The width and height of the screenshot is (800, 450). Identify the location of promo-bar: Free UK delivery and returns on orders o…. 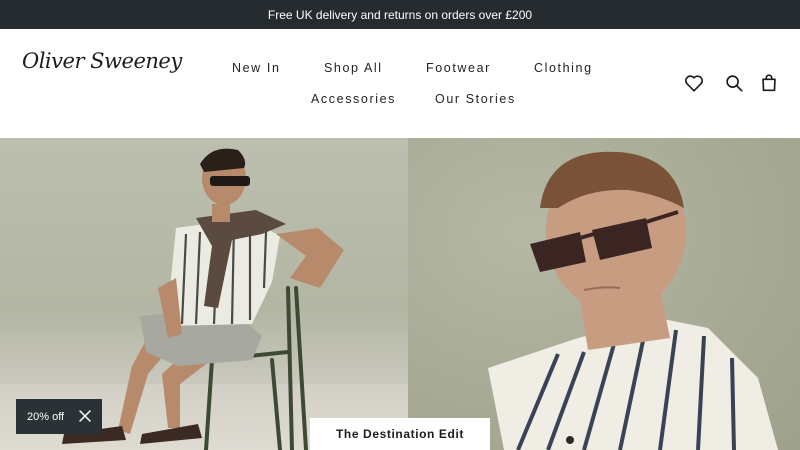
(400, 14).